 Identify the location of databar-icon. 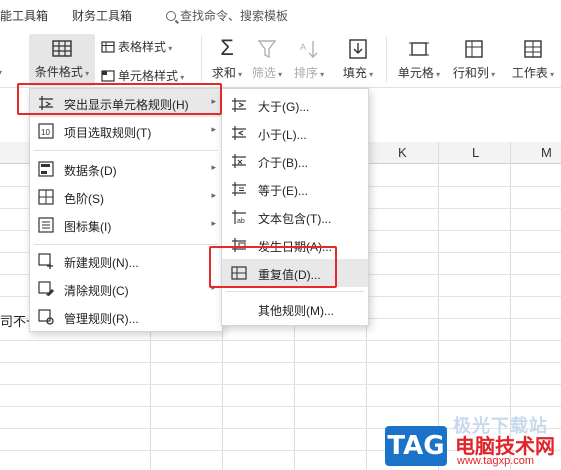
(46, 169).